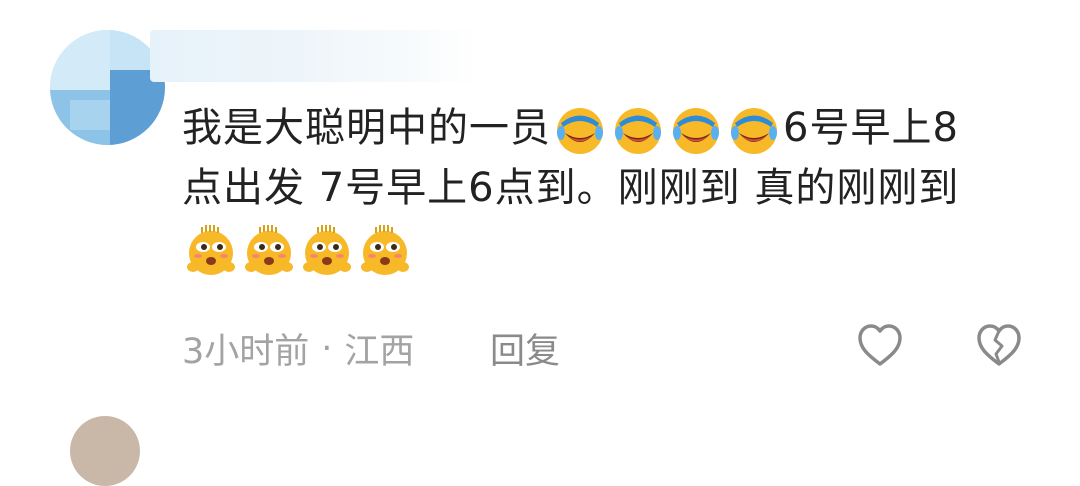  Describe the element at coordinates (571, 188) in the screenshot. I see `comment-line-2: 点出发 7号早上6点到。刚刚到 真的刚刚到` at that location.